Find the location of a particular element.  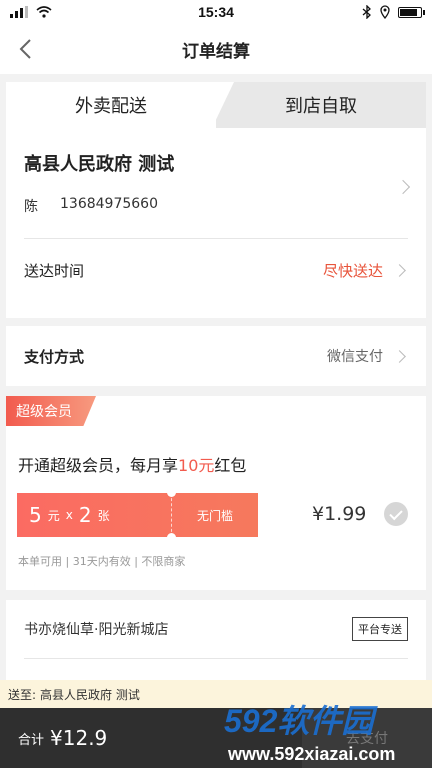

total-value: ¥12.9 is located at coordinates (79, 738).